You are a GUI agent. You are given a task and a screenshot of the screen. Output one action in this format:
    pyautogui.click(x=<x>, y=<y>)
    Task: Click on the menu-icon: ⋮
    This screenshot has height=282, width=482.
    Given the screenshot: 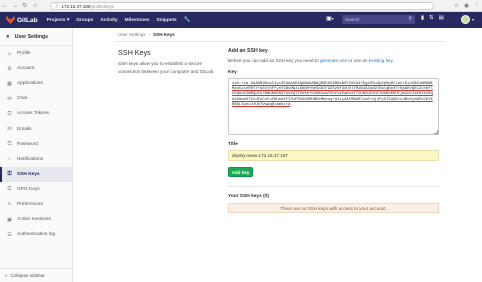 What is the action you would take?
    pyautogui.click(x=476, y=6)
    